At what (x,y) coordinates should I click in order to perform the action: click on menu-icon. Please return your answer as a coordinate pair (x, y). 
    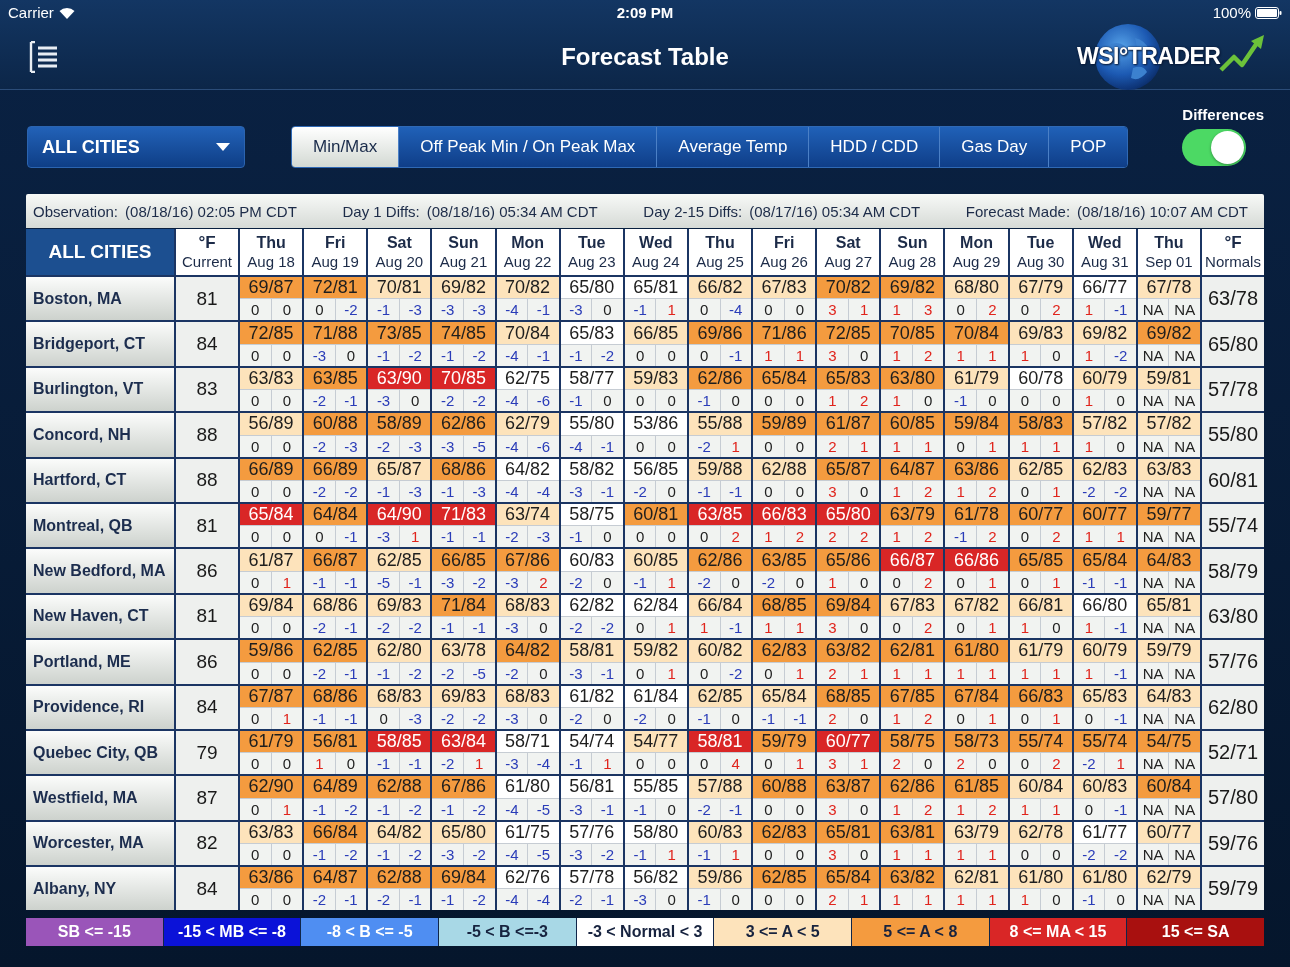
    Looking at the image, I should click on (43, 57).